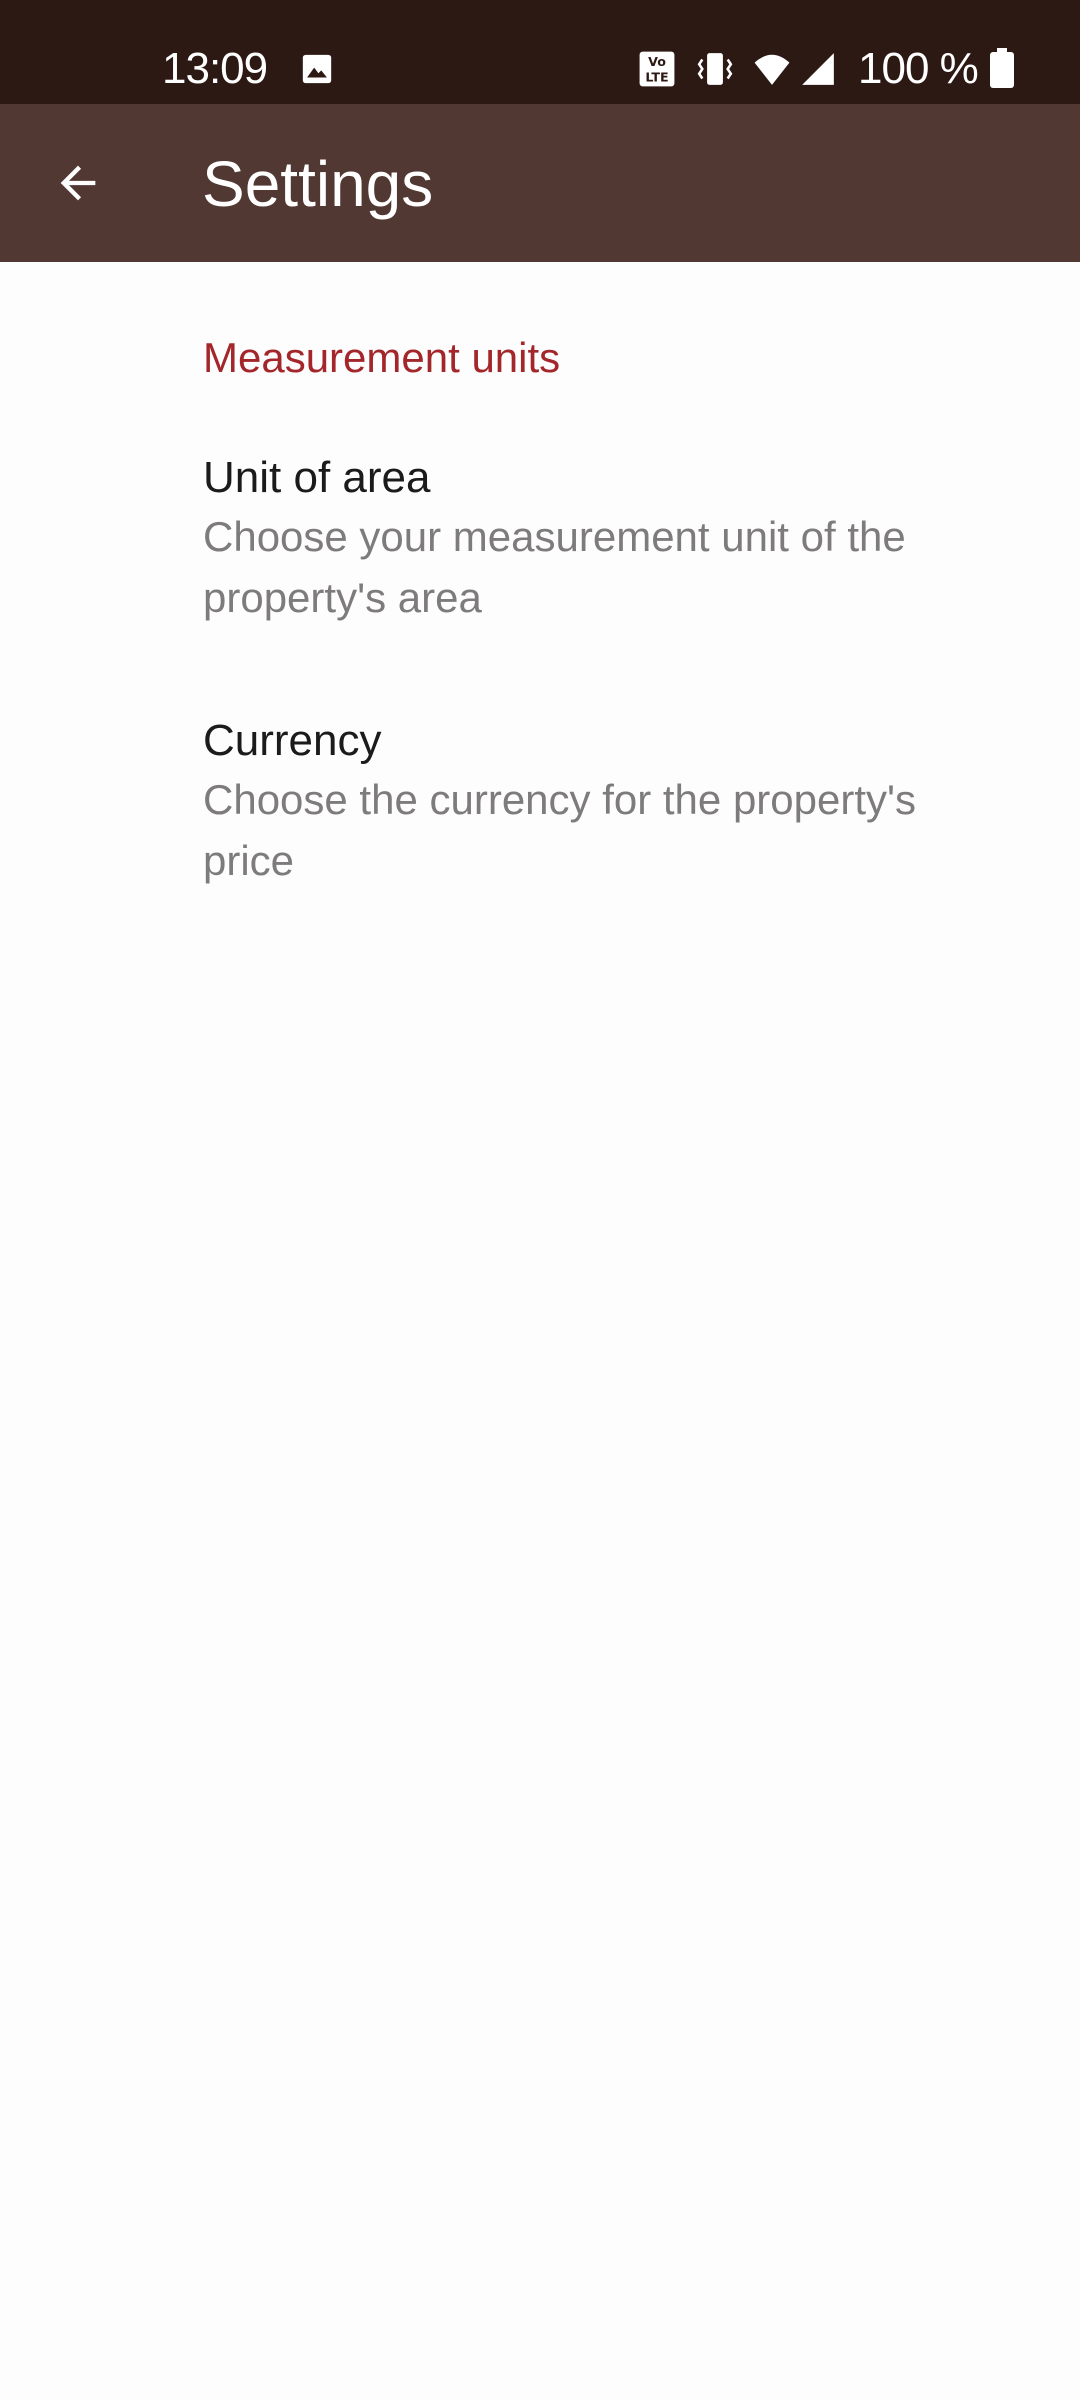  Describe the element at coordinates (292, 740) in the screenshot. I see `preference-title: Currency` at that location.